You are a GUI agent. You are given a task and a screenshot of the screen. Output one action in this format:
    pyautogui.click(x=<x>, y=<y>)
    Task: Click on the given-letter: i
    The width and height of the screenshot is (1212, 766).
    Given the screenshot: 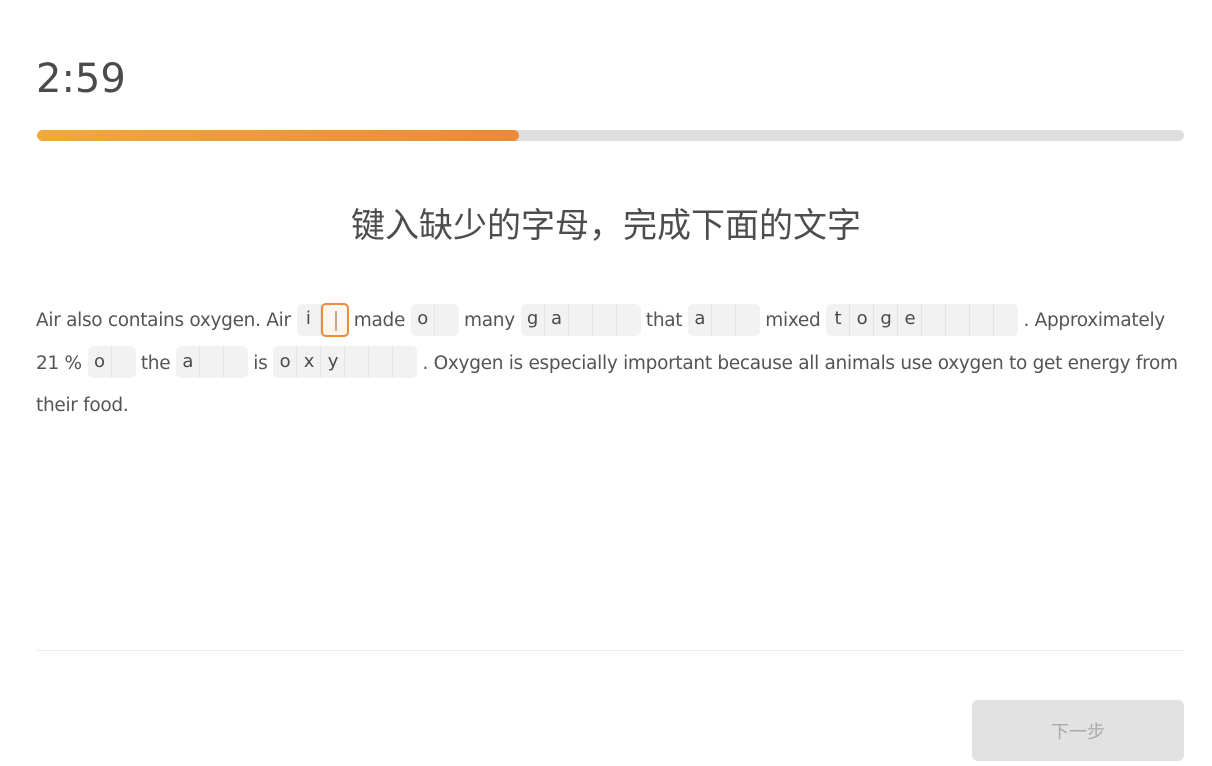 What is the action you would take?
    pyautogui.click(x=309, y=319)
    